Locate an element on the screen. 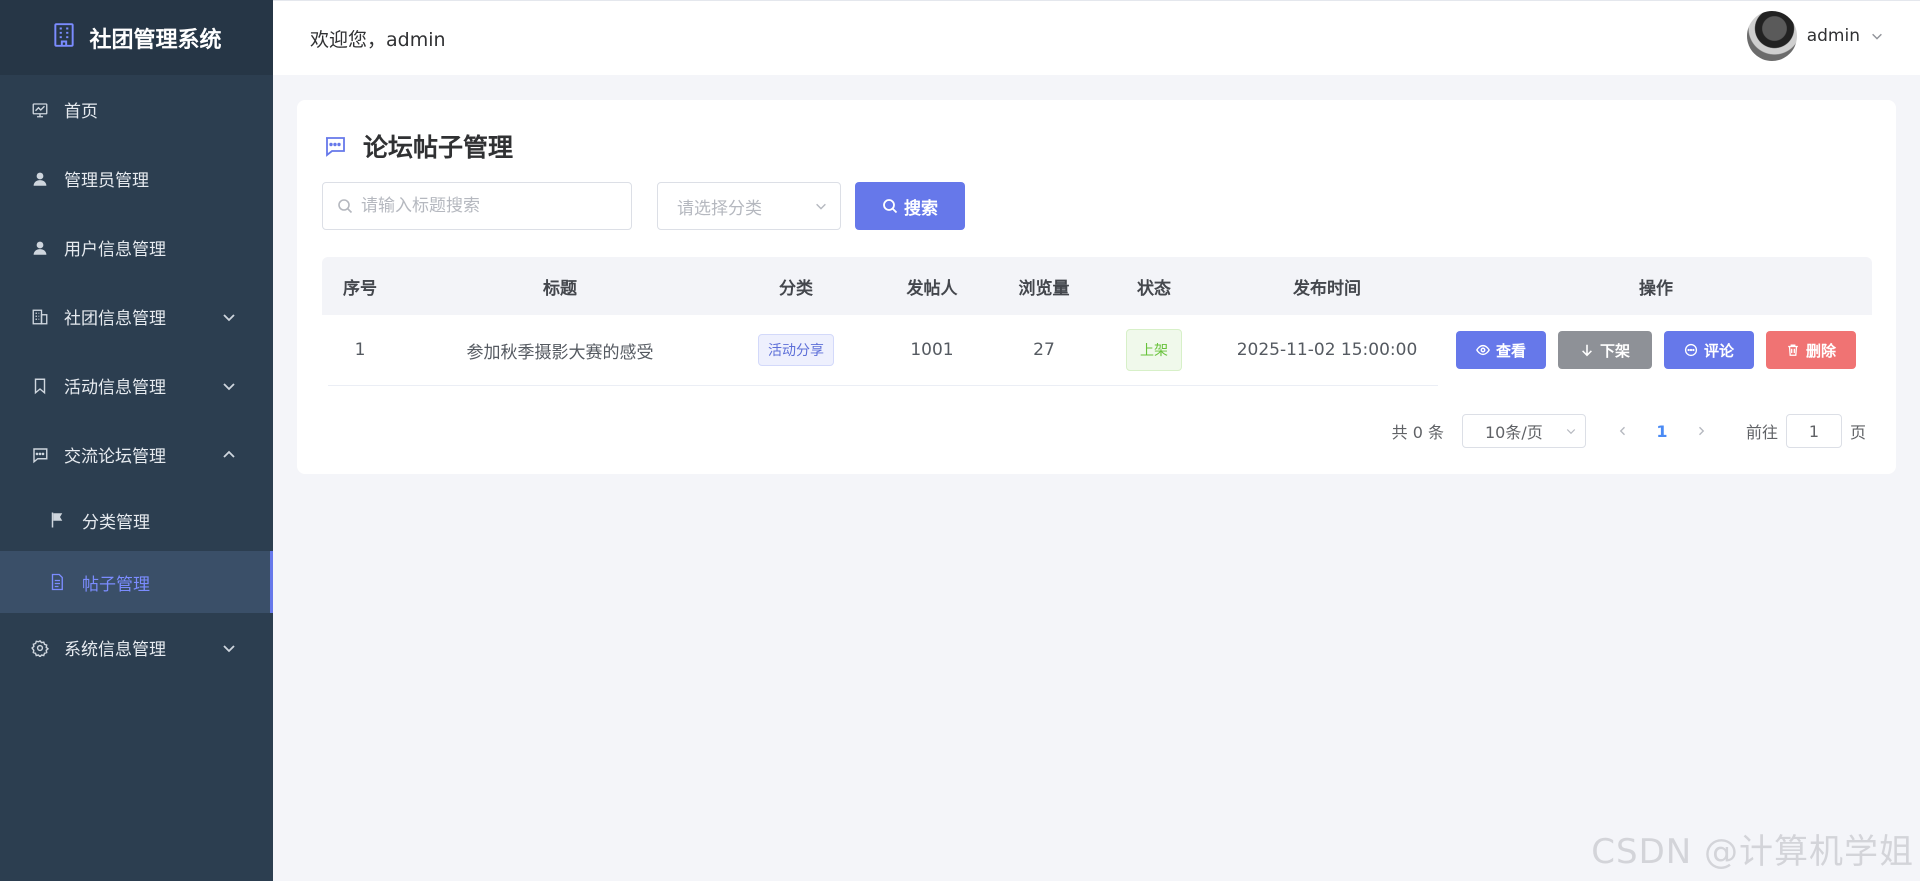  row-time: 2025-11-02 15:00:00 is located at coordinates (1327, 350).